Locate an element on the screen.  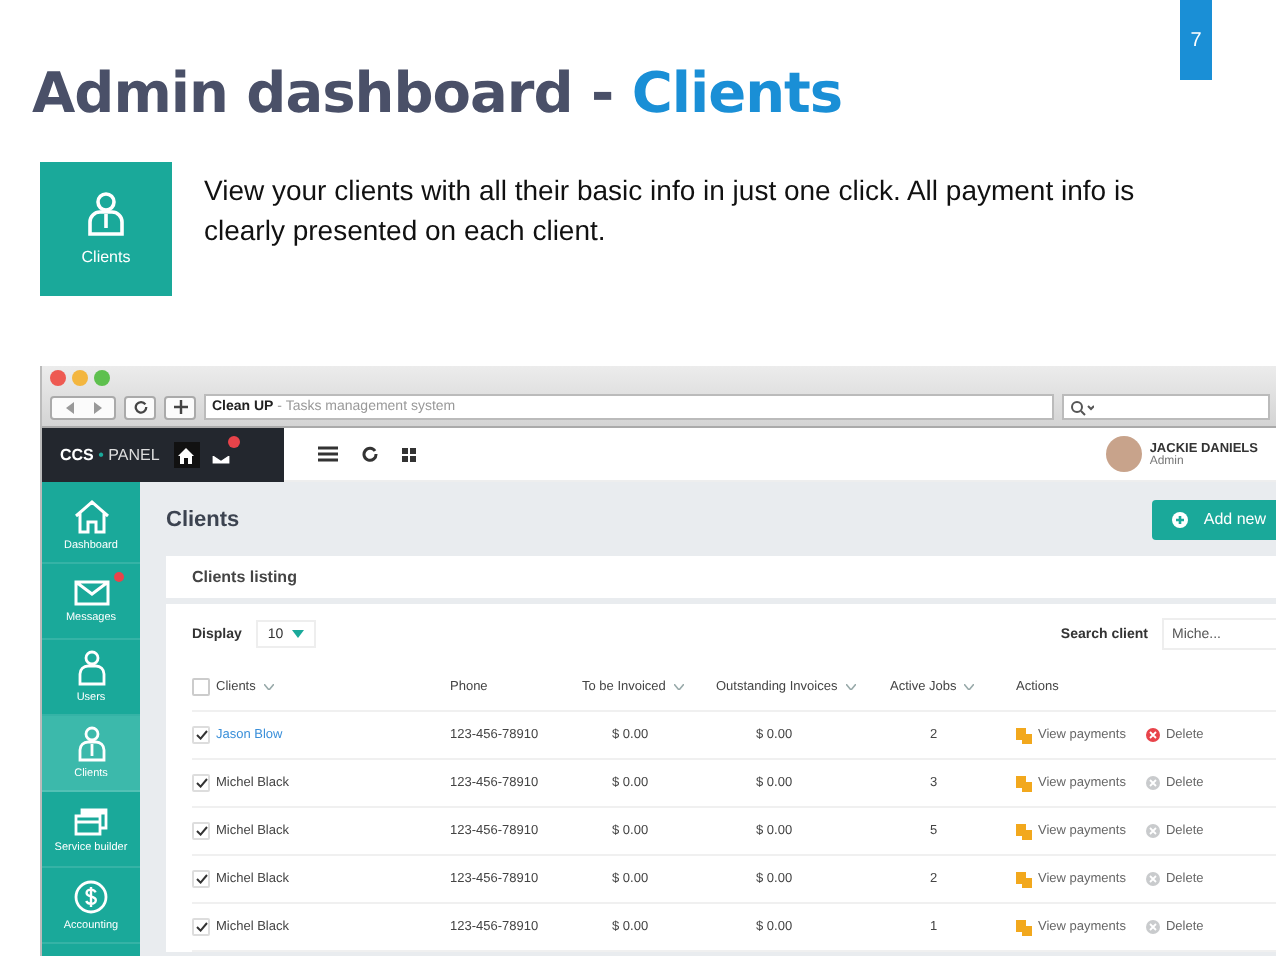
plus-icon is located at coordinates (180, 407).